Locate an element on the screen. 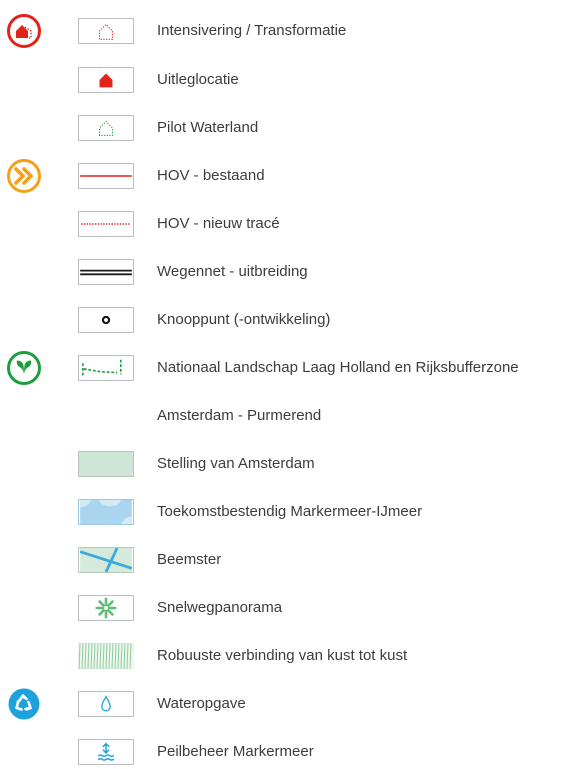 The width and height of the screenshot is (587, 769). legend-item-pilot-waterland: Pilot Waterland is located at coordinates (293, 128).